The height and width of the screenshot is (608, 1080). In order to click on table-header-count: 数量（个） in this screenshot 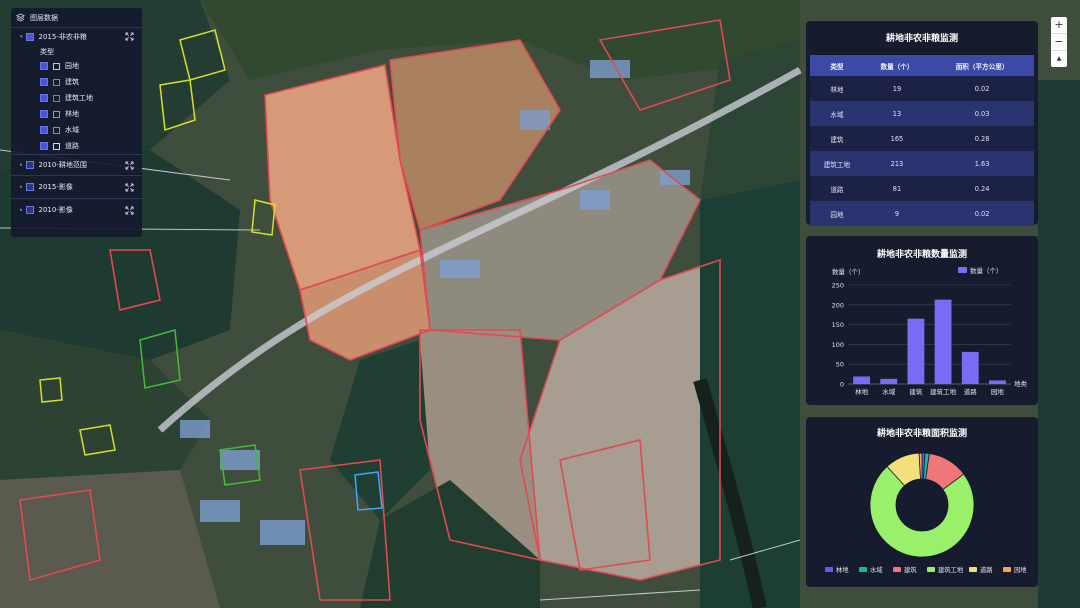, I will do `click(897, 65)`.